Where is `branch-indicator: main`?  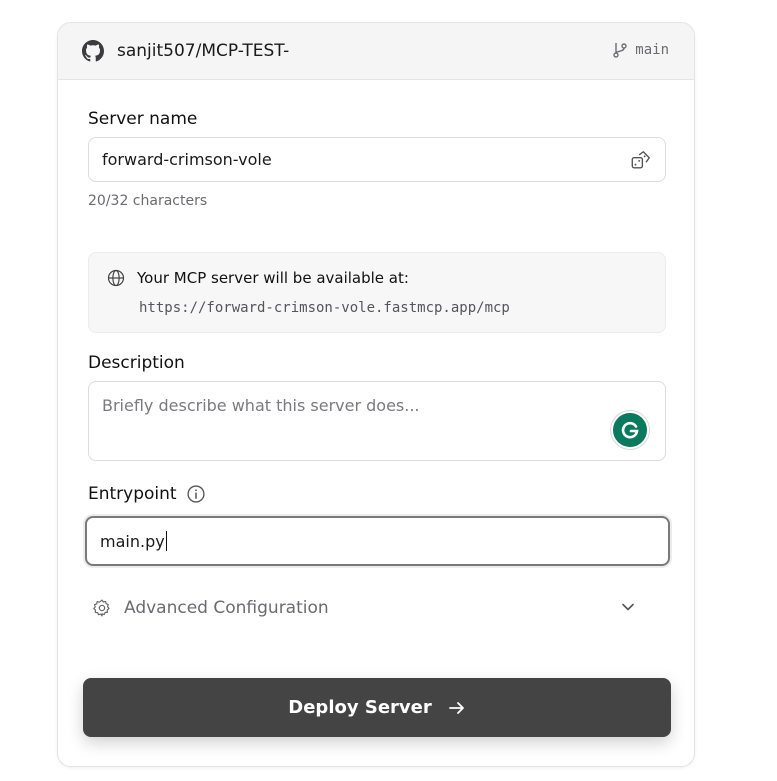
branch-indicator: main is located at coordinates (641, 50).